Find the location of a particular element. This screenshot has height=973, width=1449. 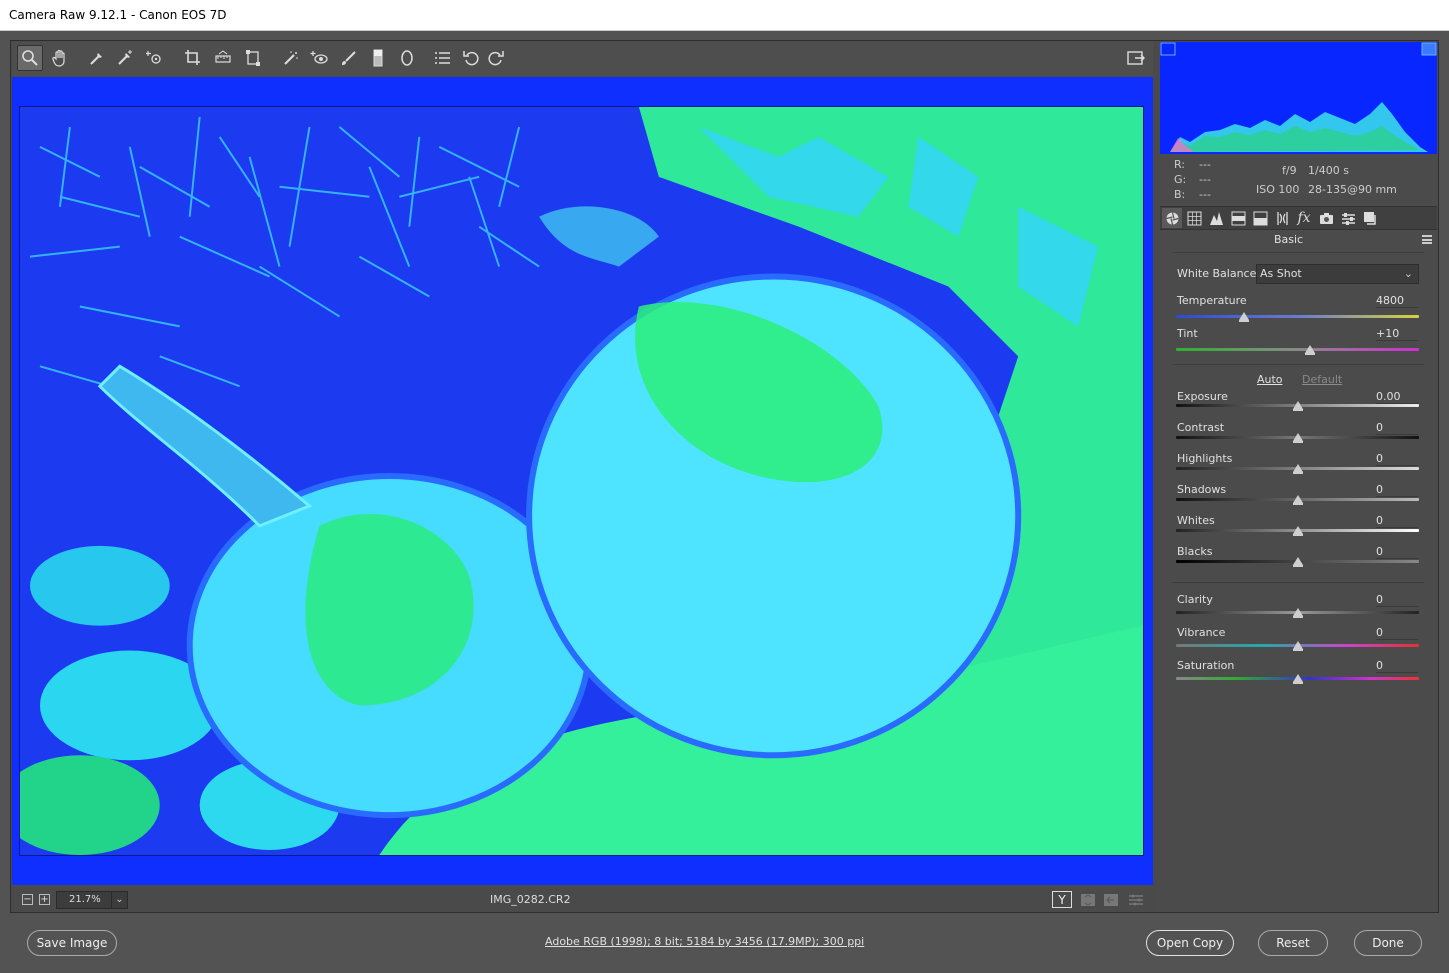

basic-tab-icon is located at coordinates (1172, 218).